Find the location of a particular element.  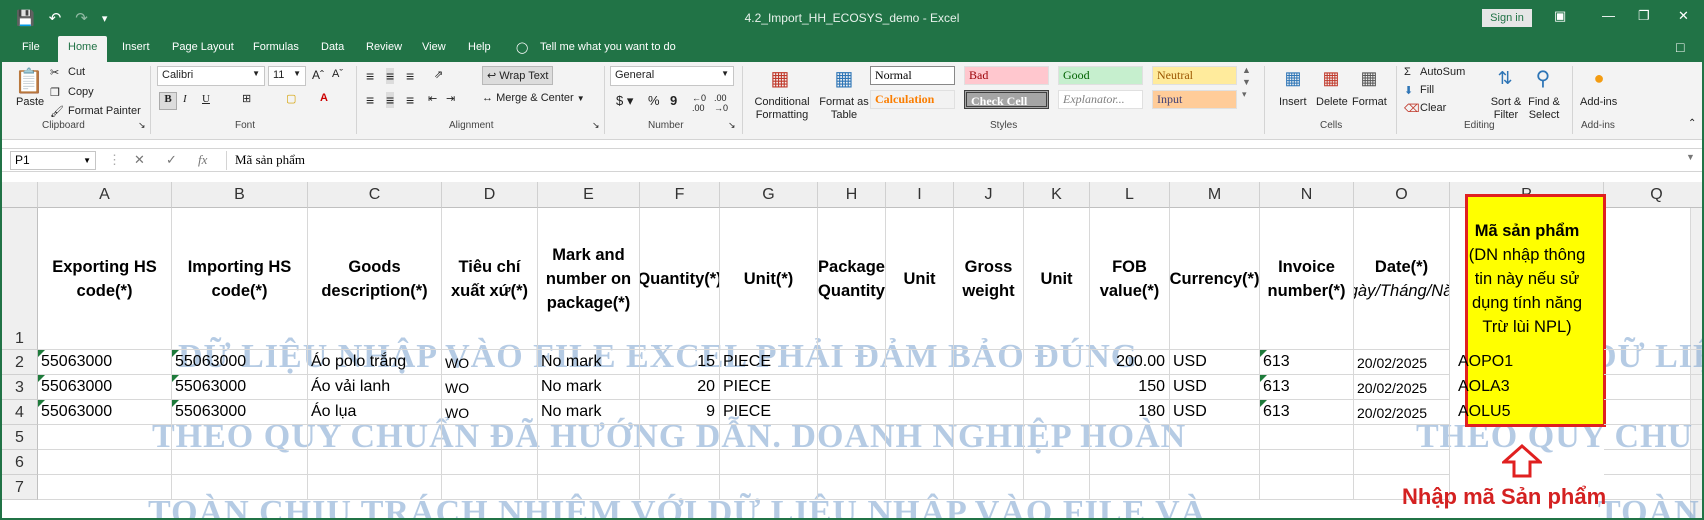

cell-f: 15 is located at coordinates (680, 362).